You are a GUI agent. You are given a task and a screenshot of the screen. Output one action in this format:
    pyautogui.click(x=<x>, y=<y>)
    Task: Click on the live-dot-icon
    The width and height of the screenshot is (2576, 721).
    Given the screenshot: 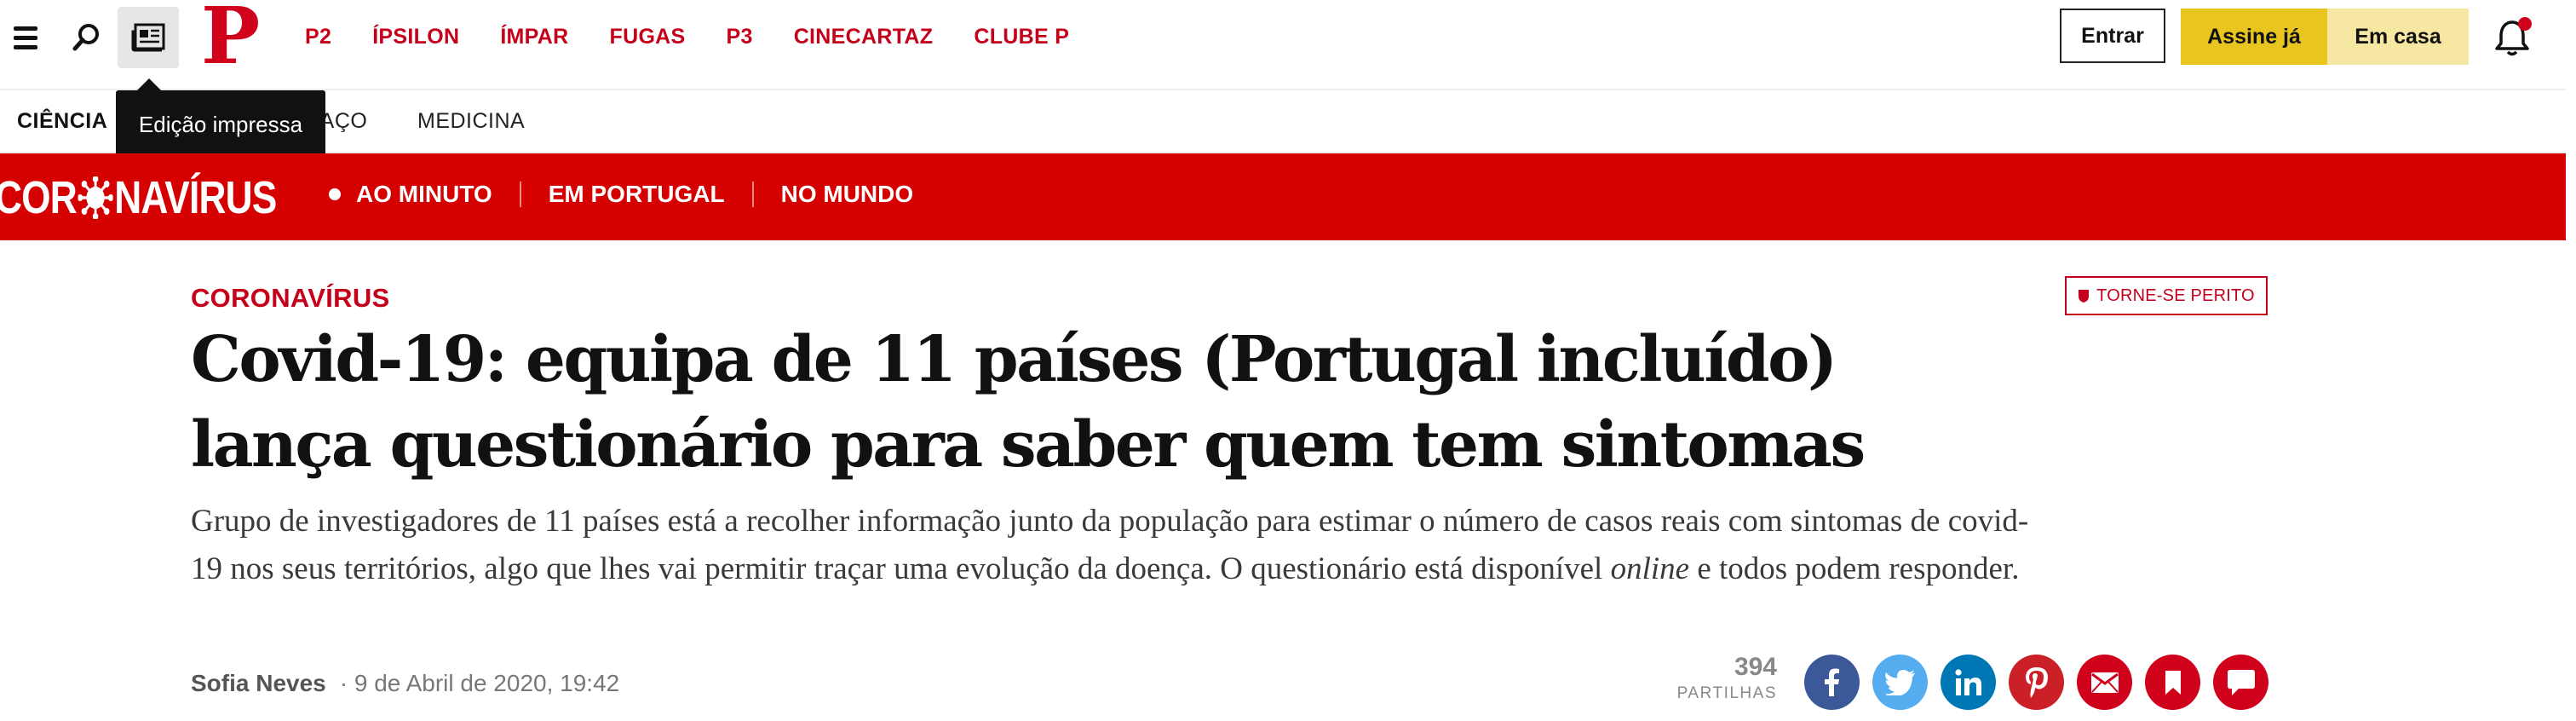 What is the action you would take?
    pyautogui.click(x=335, y=194)
    